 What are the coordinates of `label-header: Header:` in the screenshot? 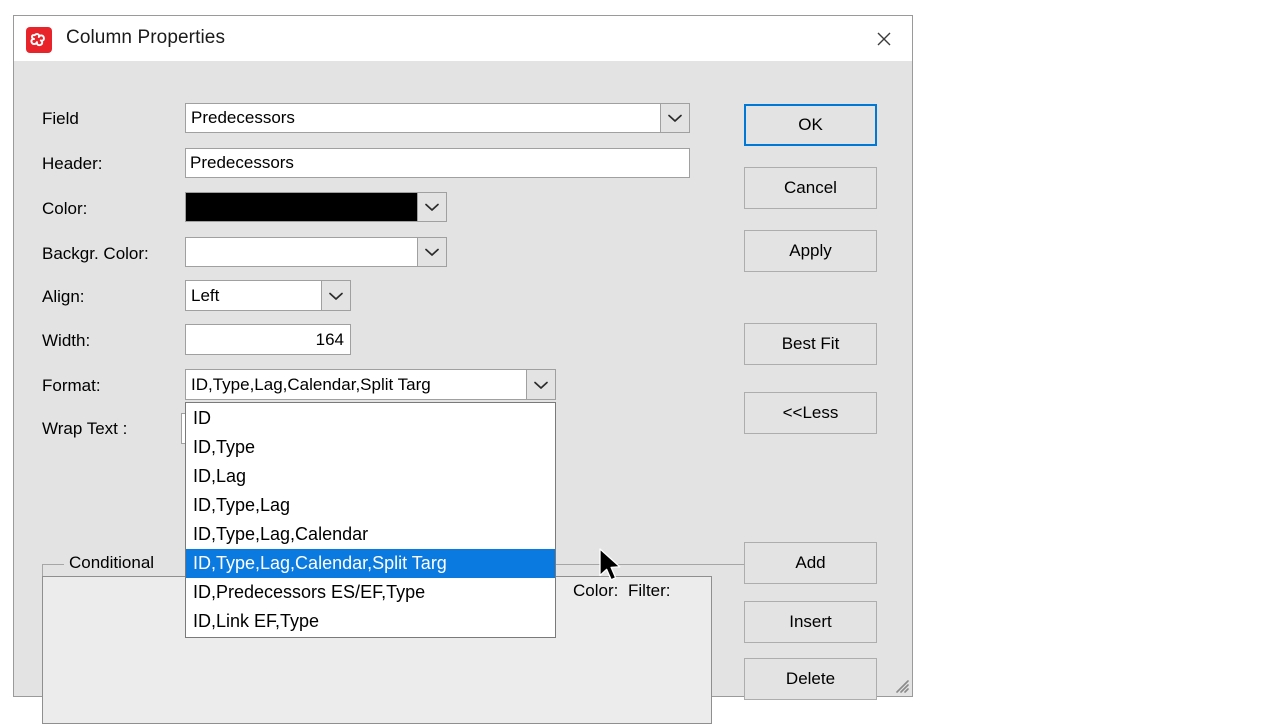 It's located at (72, 163).